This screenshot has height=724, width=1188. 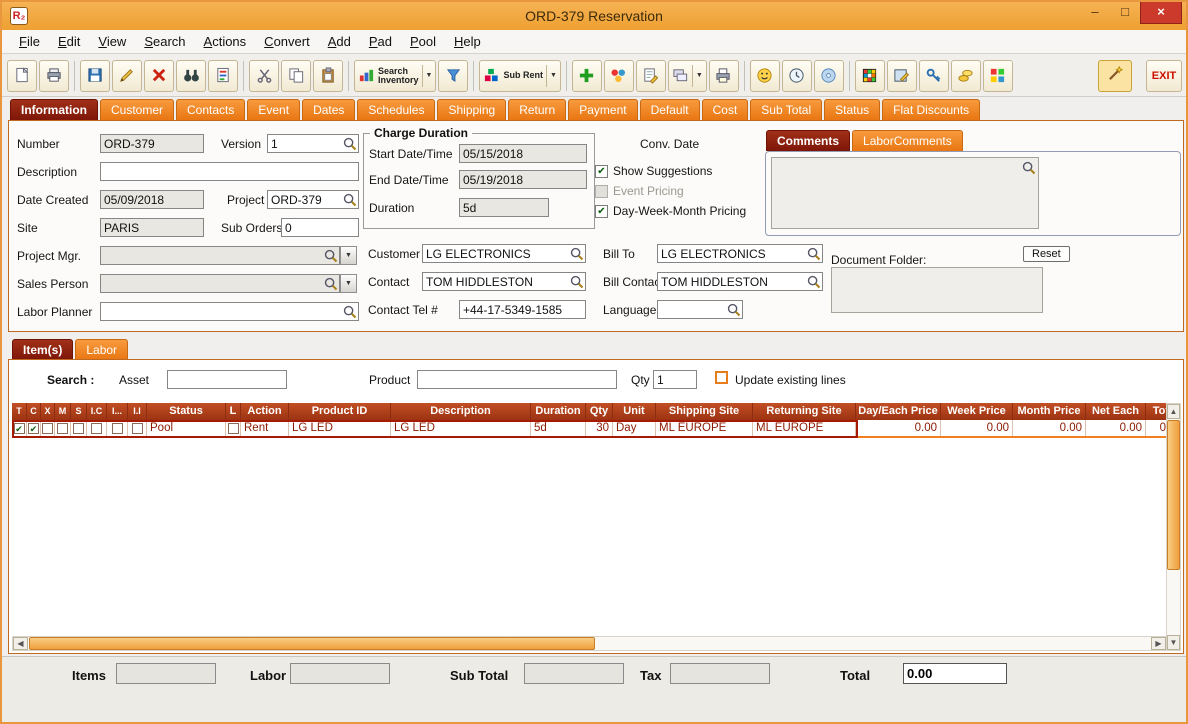 I want to click on project-field, so click(x=313, y=199).